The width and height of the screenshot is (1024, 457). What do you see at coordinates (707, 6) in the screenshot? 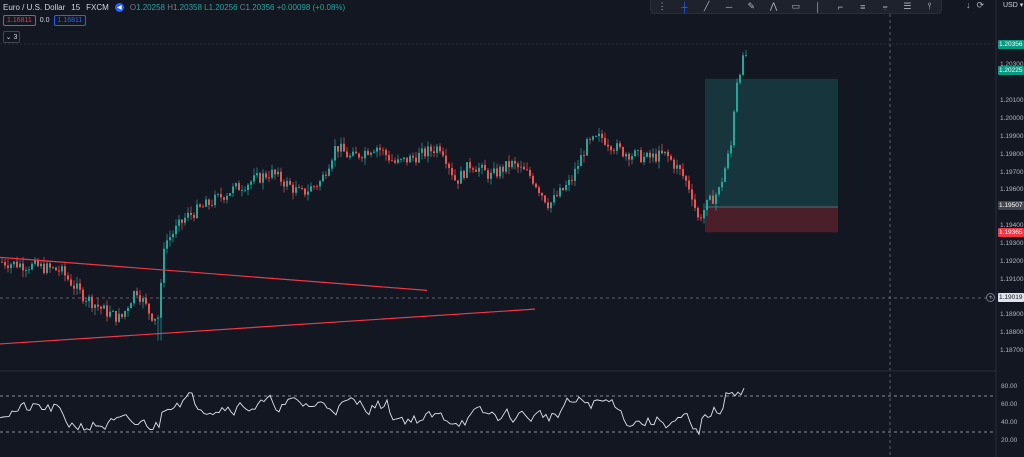
I see `trend-line-icon: ╱` at bounding box center [707, 6].